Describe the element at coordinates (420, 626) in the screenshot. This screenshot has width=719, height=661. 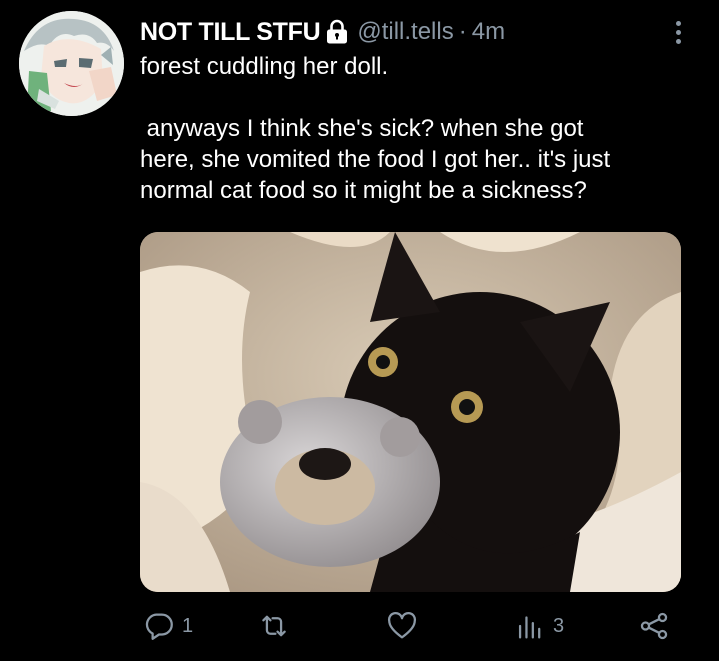
I see `tweet-actions: 1 3` at that location.